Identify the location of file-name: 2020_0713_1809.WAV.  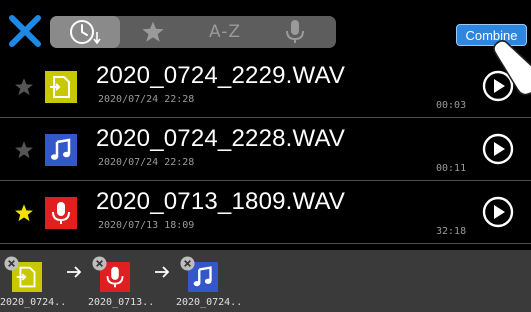
(221, 201).